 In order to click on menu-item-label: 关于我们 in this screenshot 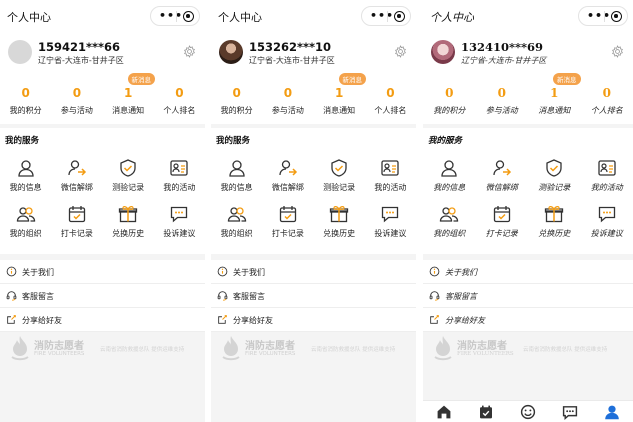, I will do `click(38, 272)`.